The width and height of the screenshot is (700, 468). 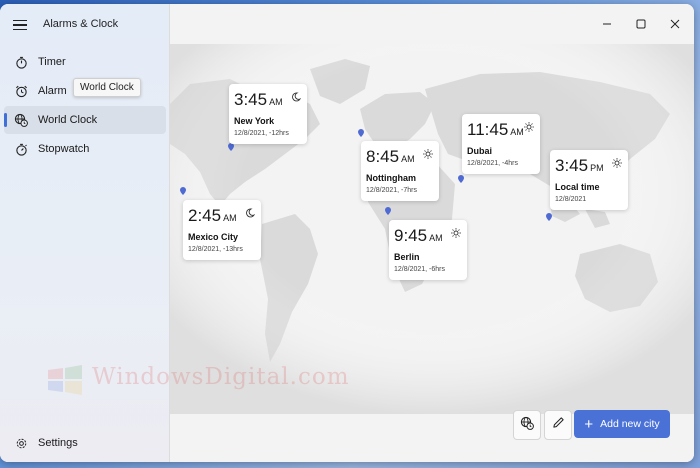 What do you see at coordinates (65, 380) in the screenshot?
I see `watermark-logo` at bounding box center [65, 380].